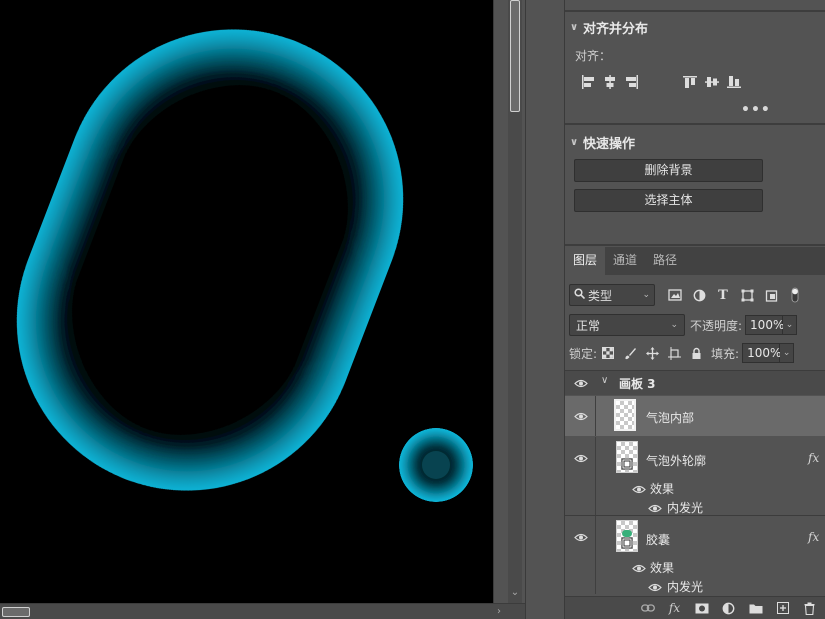 The width and height of the screenshot is (825, 619). I want to click on remove-background-button: 删除背景, so click(668, 170).